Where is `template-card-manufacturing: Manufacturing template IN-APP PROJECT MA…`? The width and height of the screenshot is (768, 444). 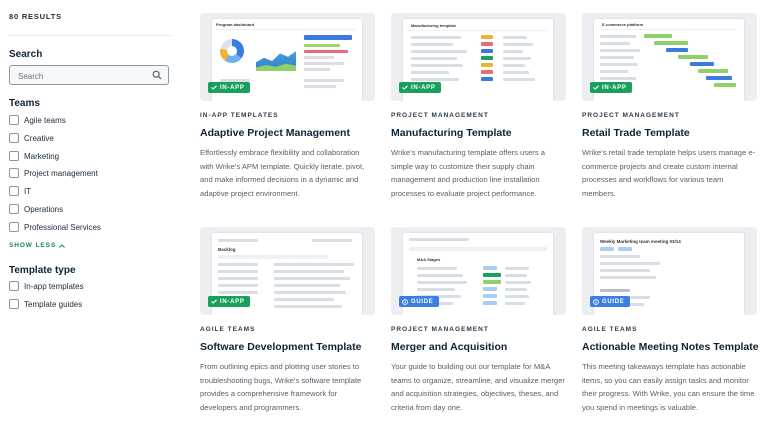 template-card-manufacturing: Manufacturing template IN-APP PROJECT MA… is located at coordinates (478, 105).